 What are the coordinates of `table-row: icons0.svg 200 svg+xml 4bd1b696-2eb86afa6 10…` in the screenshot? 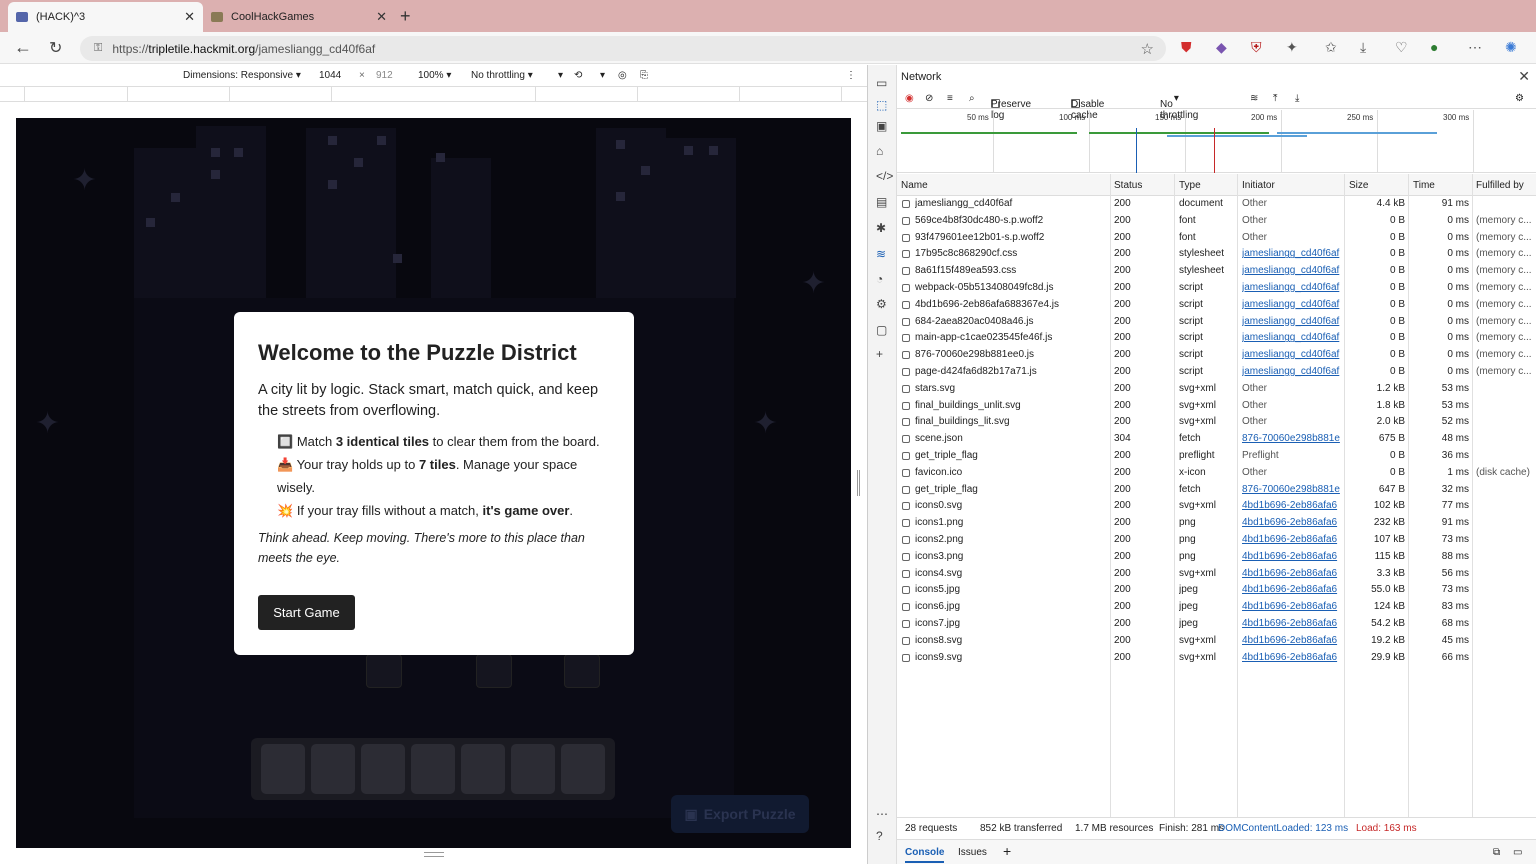 It's located at (1216, 506).